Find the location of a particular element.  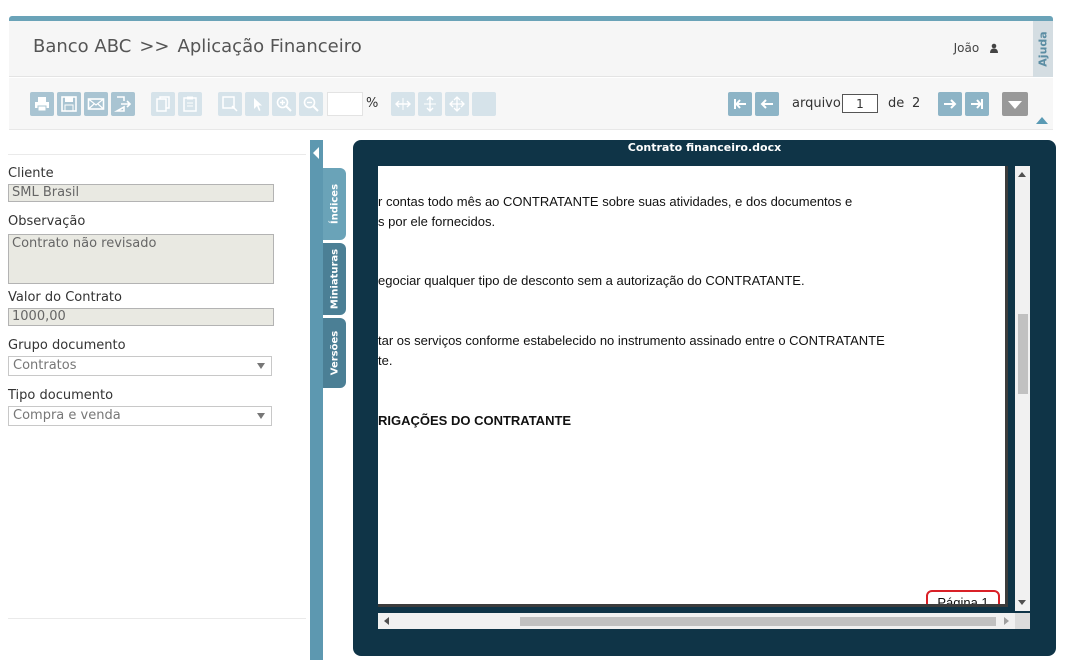

user-icon is located at coordinates (994, 47).